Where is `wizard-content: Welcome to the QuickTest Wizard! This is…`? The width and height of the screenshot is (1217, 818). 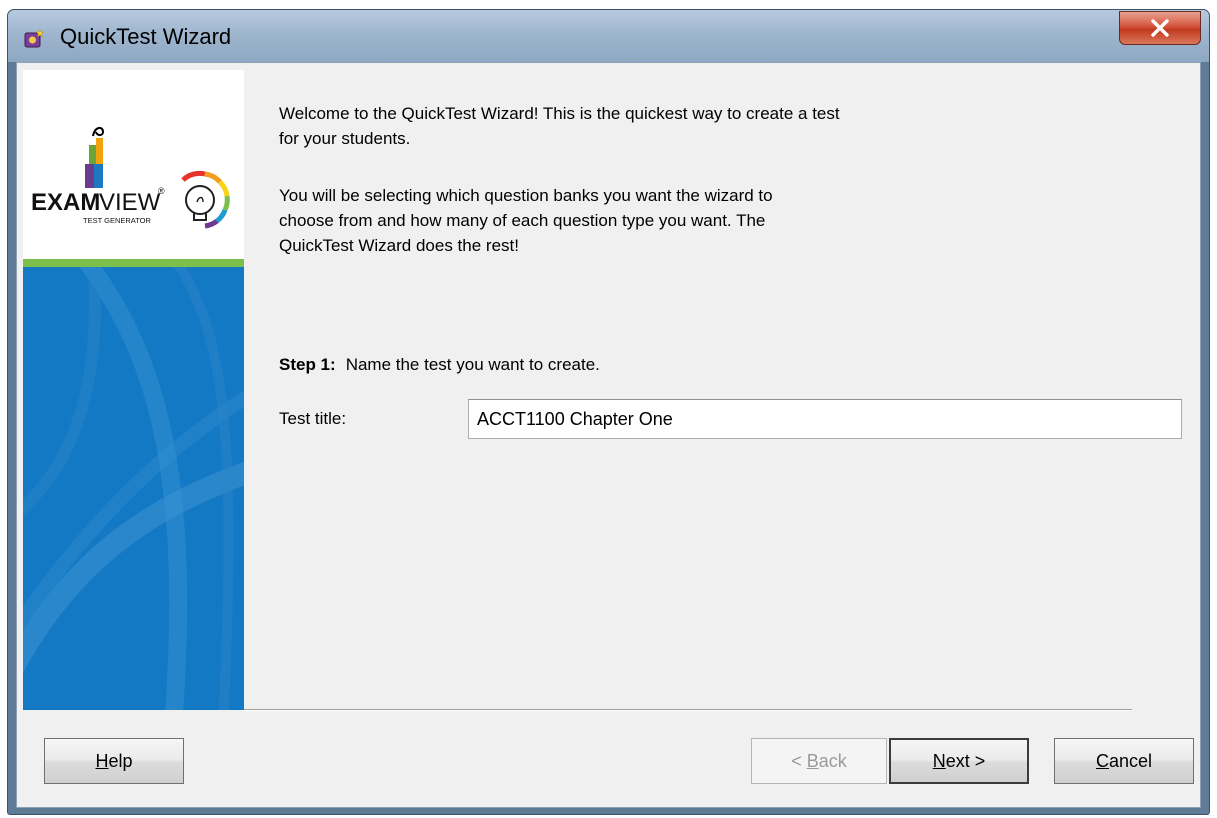
wizard-content: Welcome to the QuickTest Wizard! This is… is located at coordinates (729, 179).